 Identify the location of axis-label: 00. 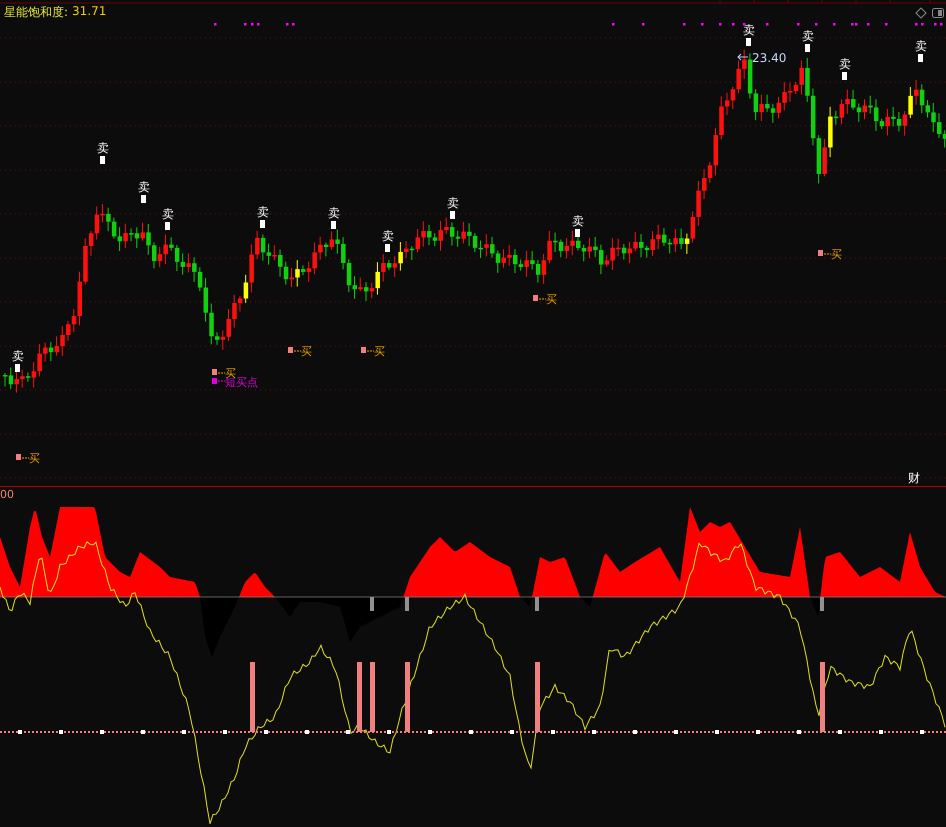
(7, 494).